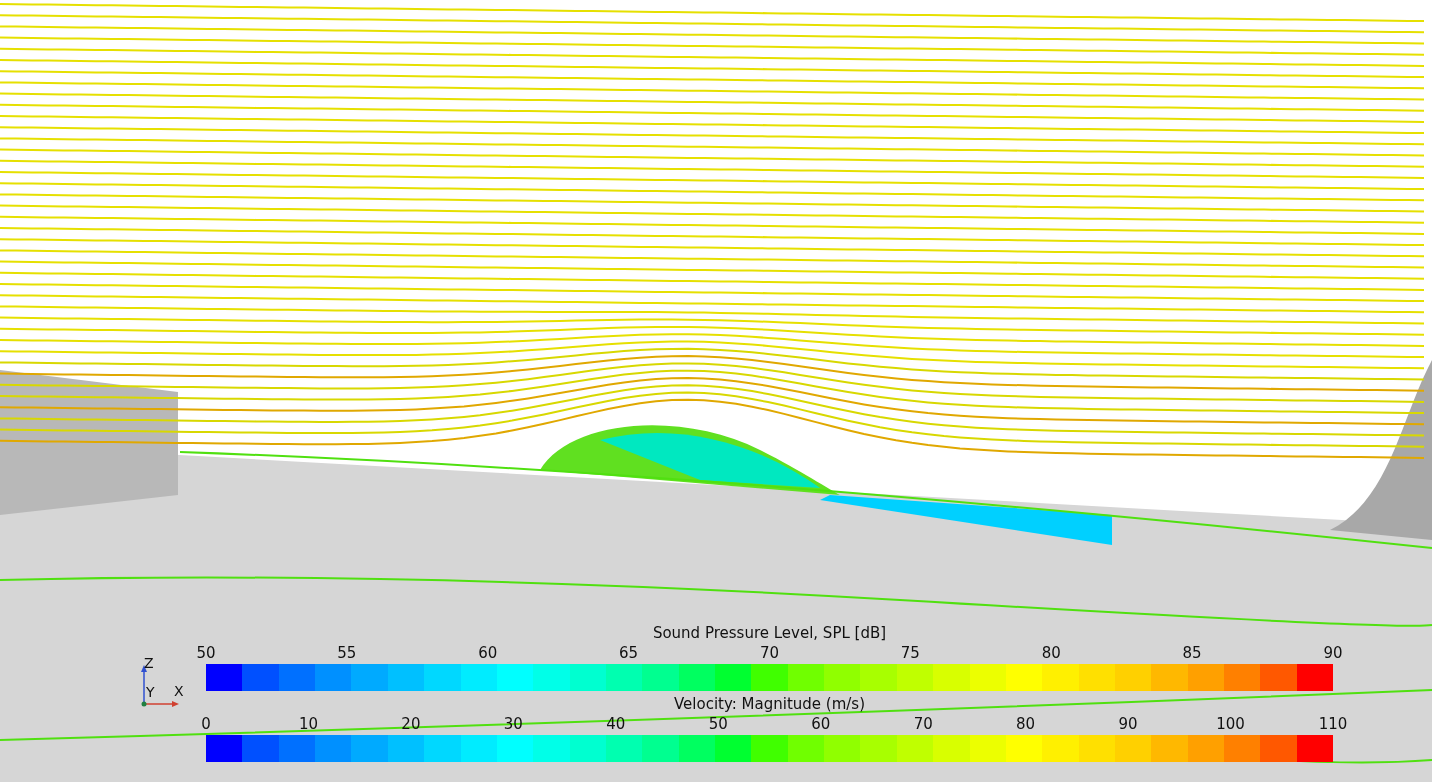  What do you see at coordinates (149, 663) in the screenshot?
I see `z-axis-label: Z` at bounding box center [149, 663].